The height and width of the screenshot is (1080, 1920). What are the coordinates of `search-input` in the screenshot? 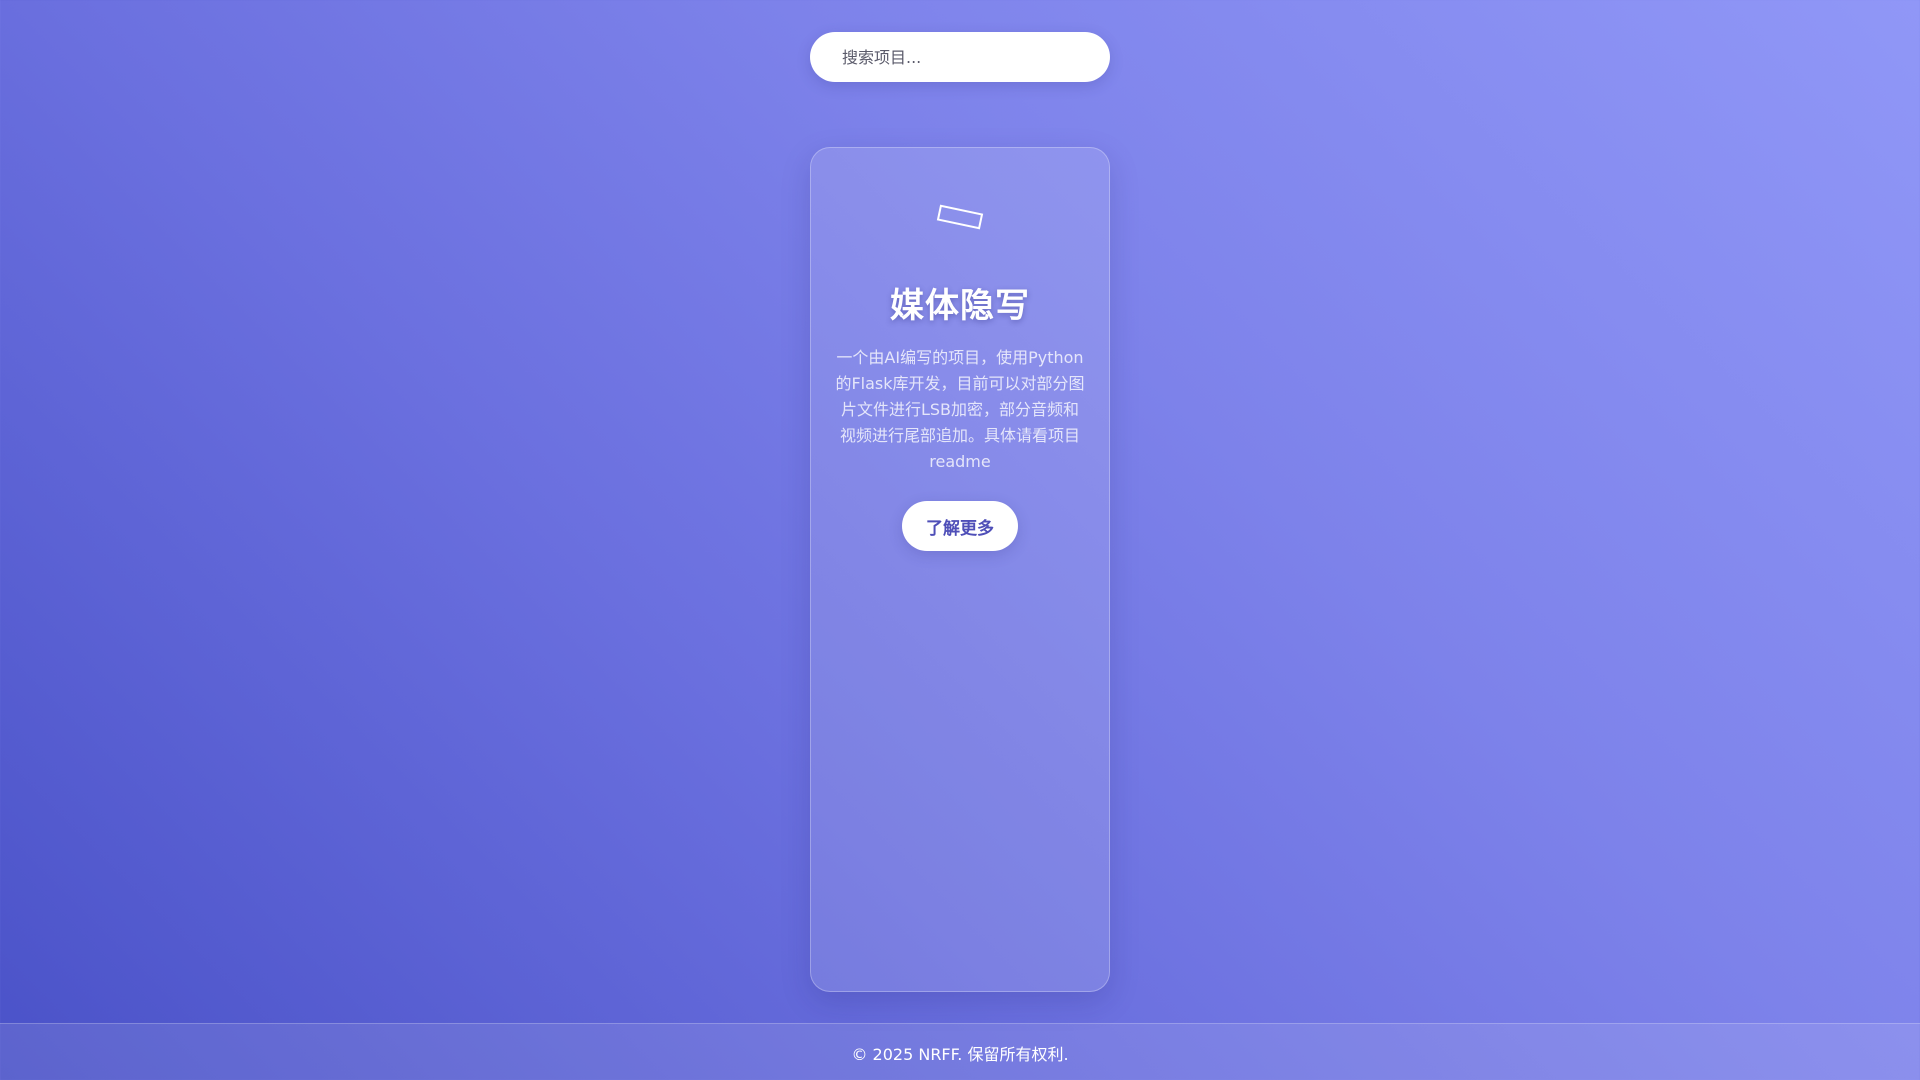 It's located at (960, 57).